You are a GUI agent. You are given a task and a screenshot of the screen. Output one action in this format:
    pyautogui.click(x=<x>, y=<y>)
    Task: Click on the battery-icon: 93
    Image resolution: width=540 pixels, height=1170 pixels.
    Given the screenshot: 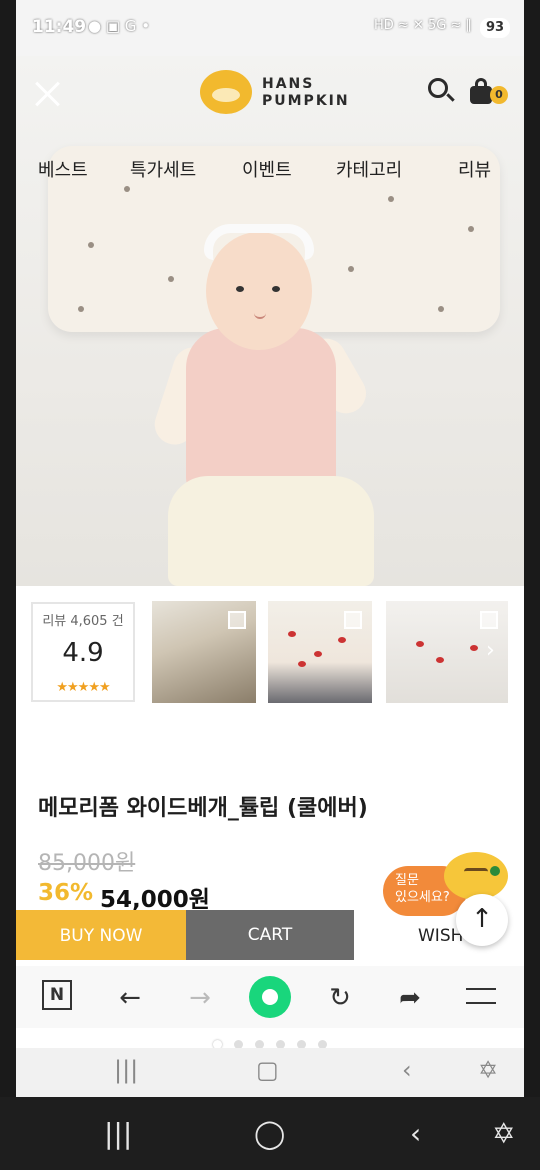 What is the action you would take?
    pyautogui.click(x=495, y=28)
    